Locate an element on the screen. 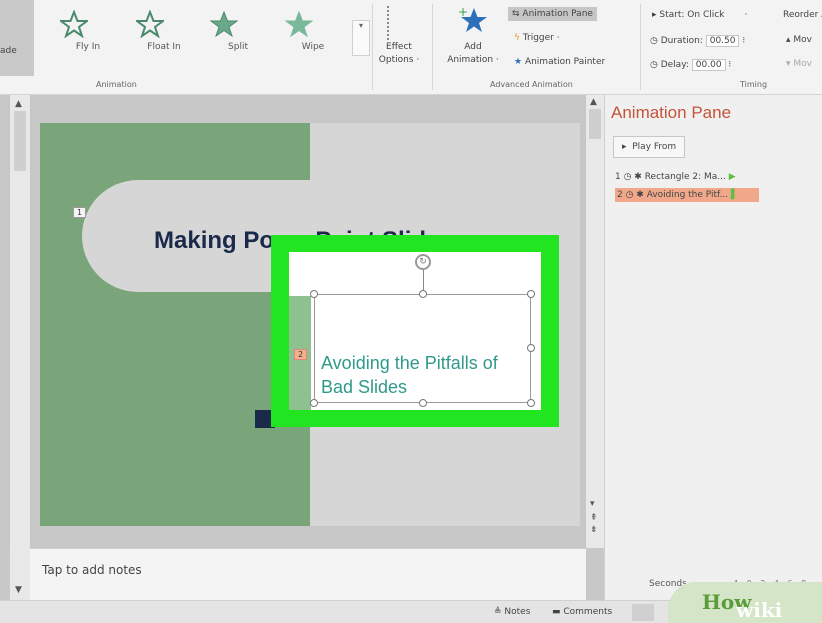 The image size is (822, 623). float-in-button: Float In is located at coordinates (164, 31).